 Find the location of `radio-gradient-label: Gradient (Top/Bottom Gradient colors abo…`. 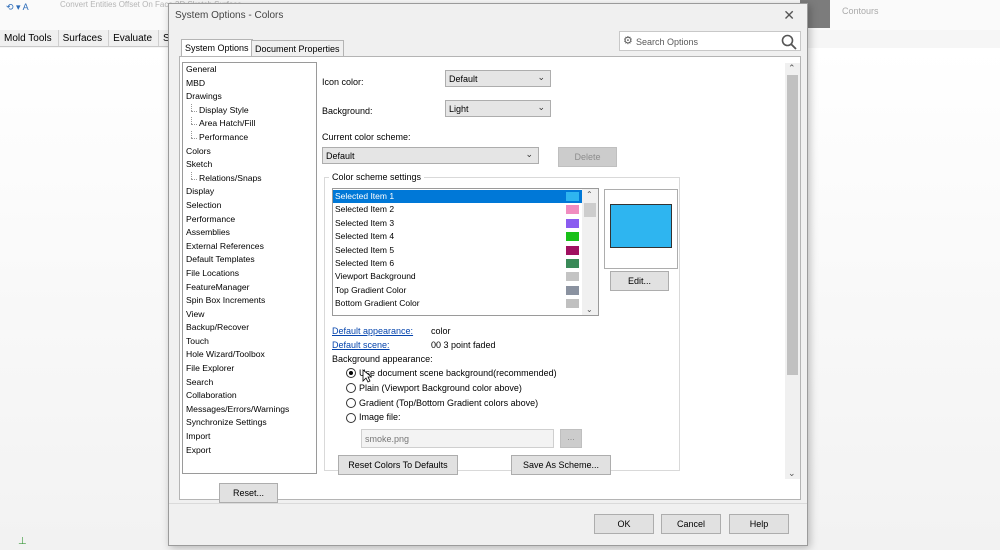

radio-gradient-label: Gradient (Top/Bottom Gradient colors abo… is located at coordinates (448, 403).